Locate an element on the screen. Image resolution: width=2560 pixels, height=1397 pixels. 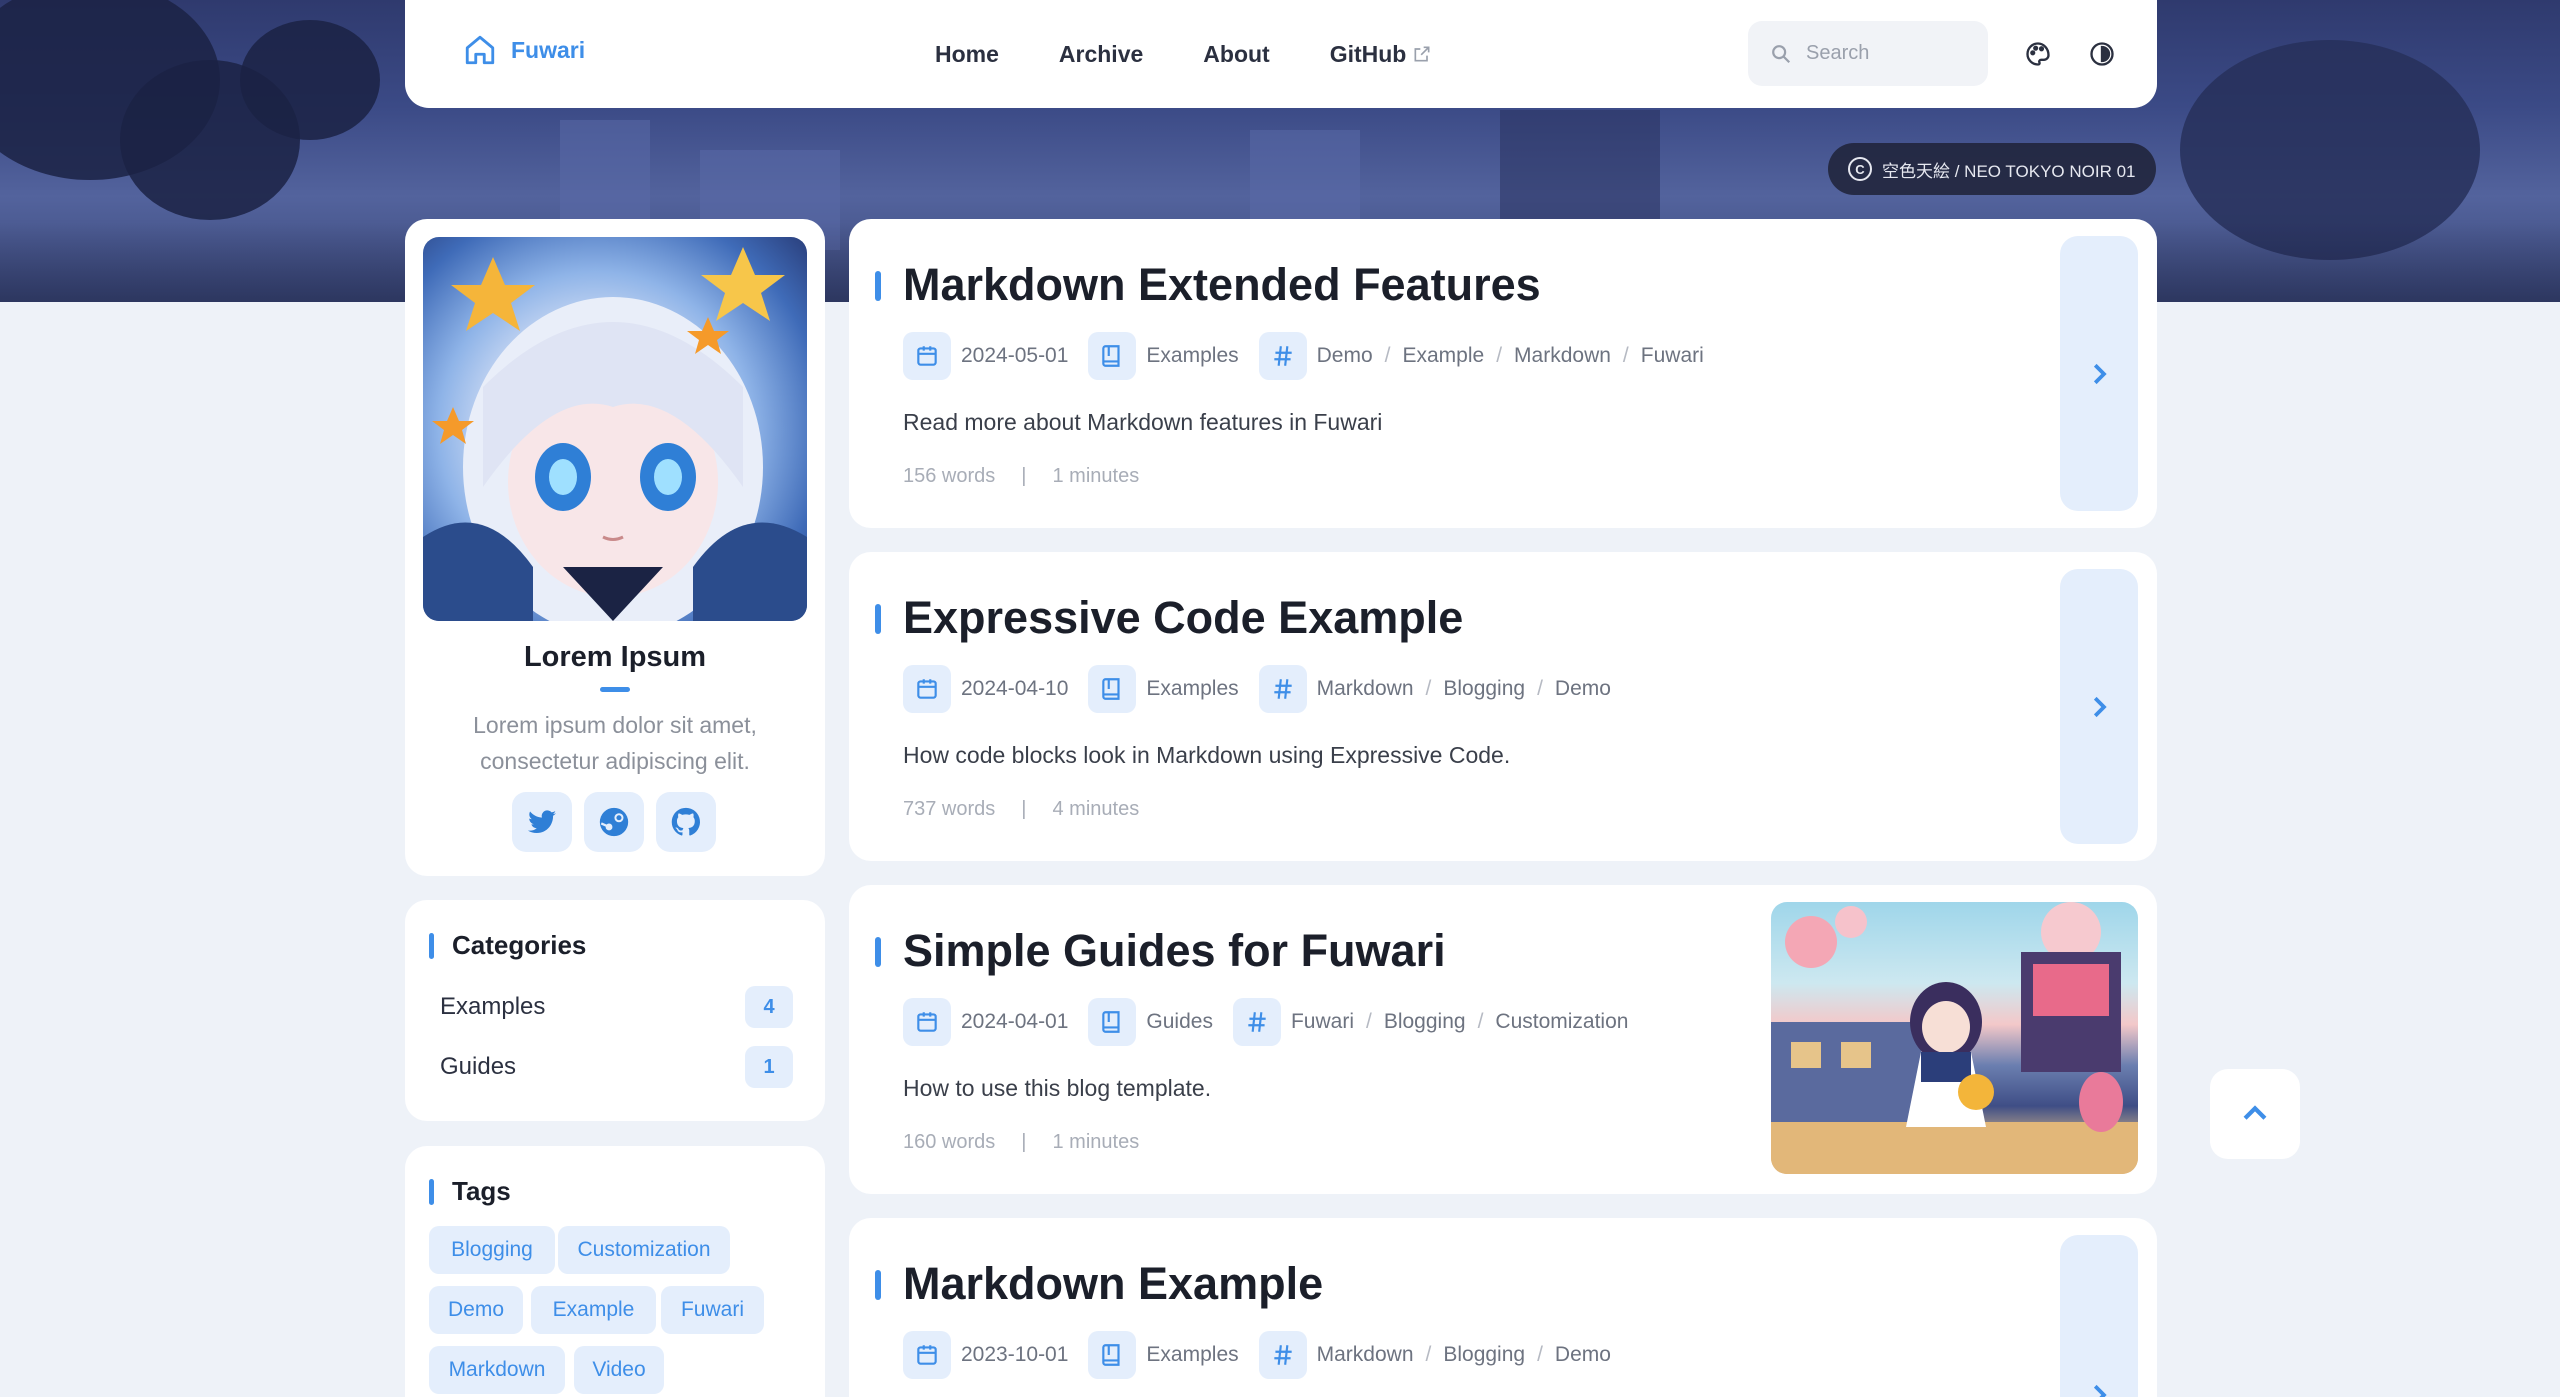
chevron-up-icon is located at coordinates (2255, 1112).